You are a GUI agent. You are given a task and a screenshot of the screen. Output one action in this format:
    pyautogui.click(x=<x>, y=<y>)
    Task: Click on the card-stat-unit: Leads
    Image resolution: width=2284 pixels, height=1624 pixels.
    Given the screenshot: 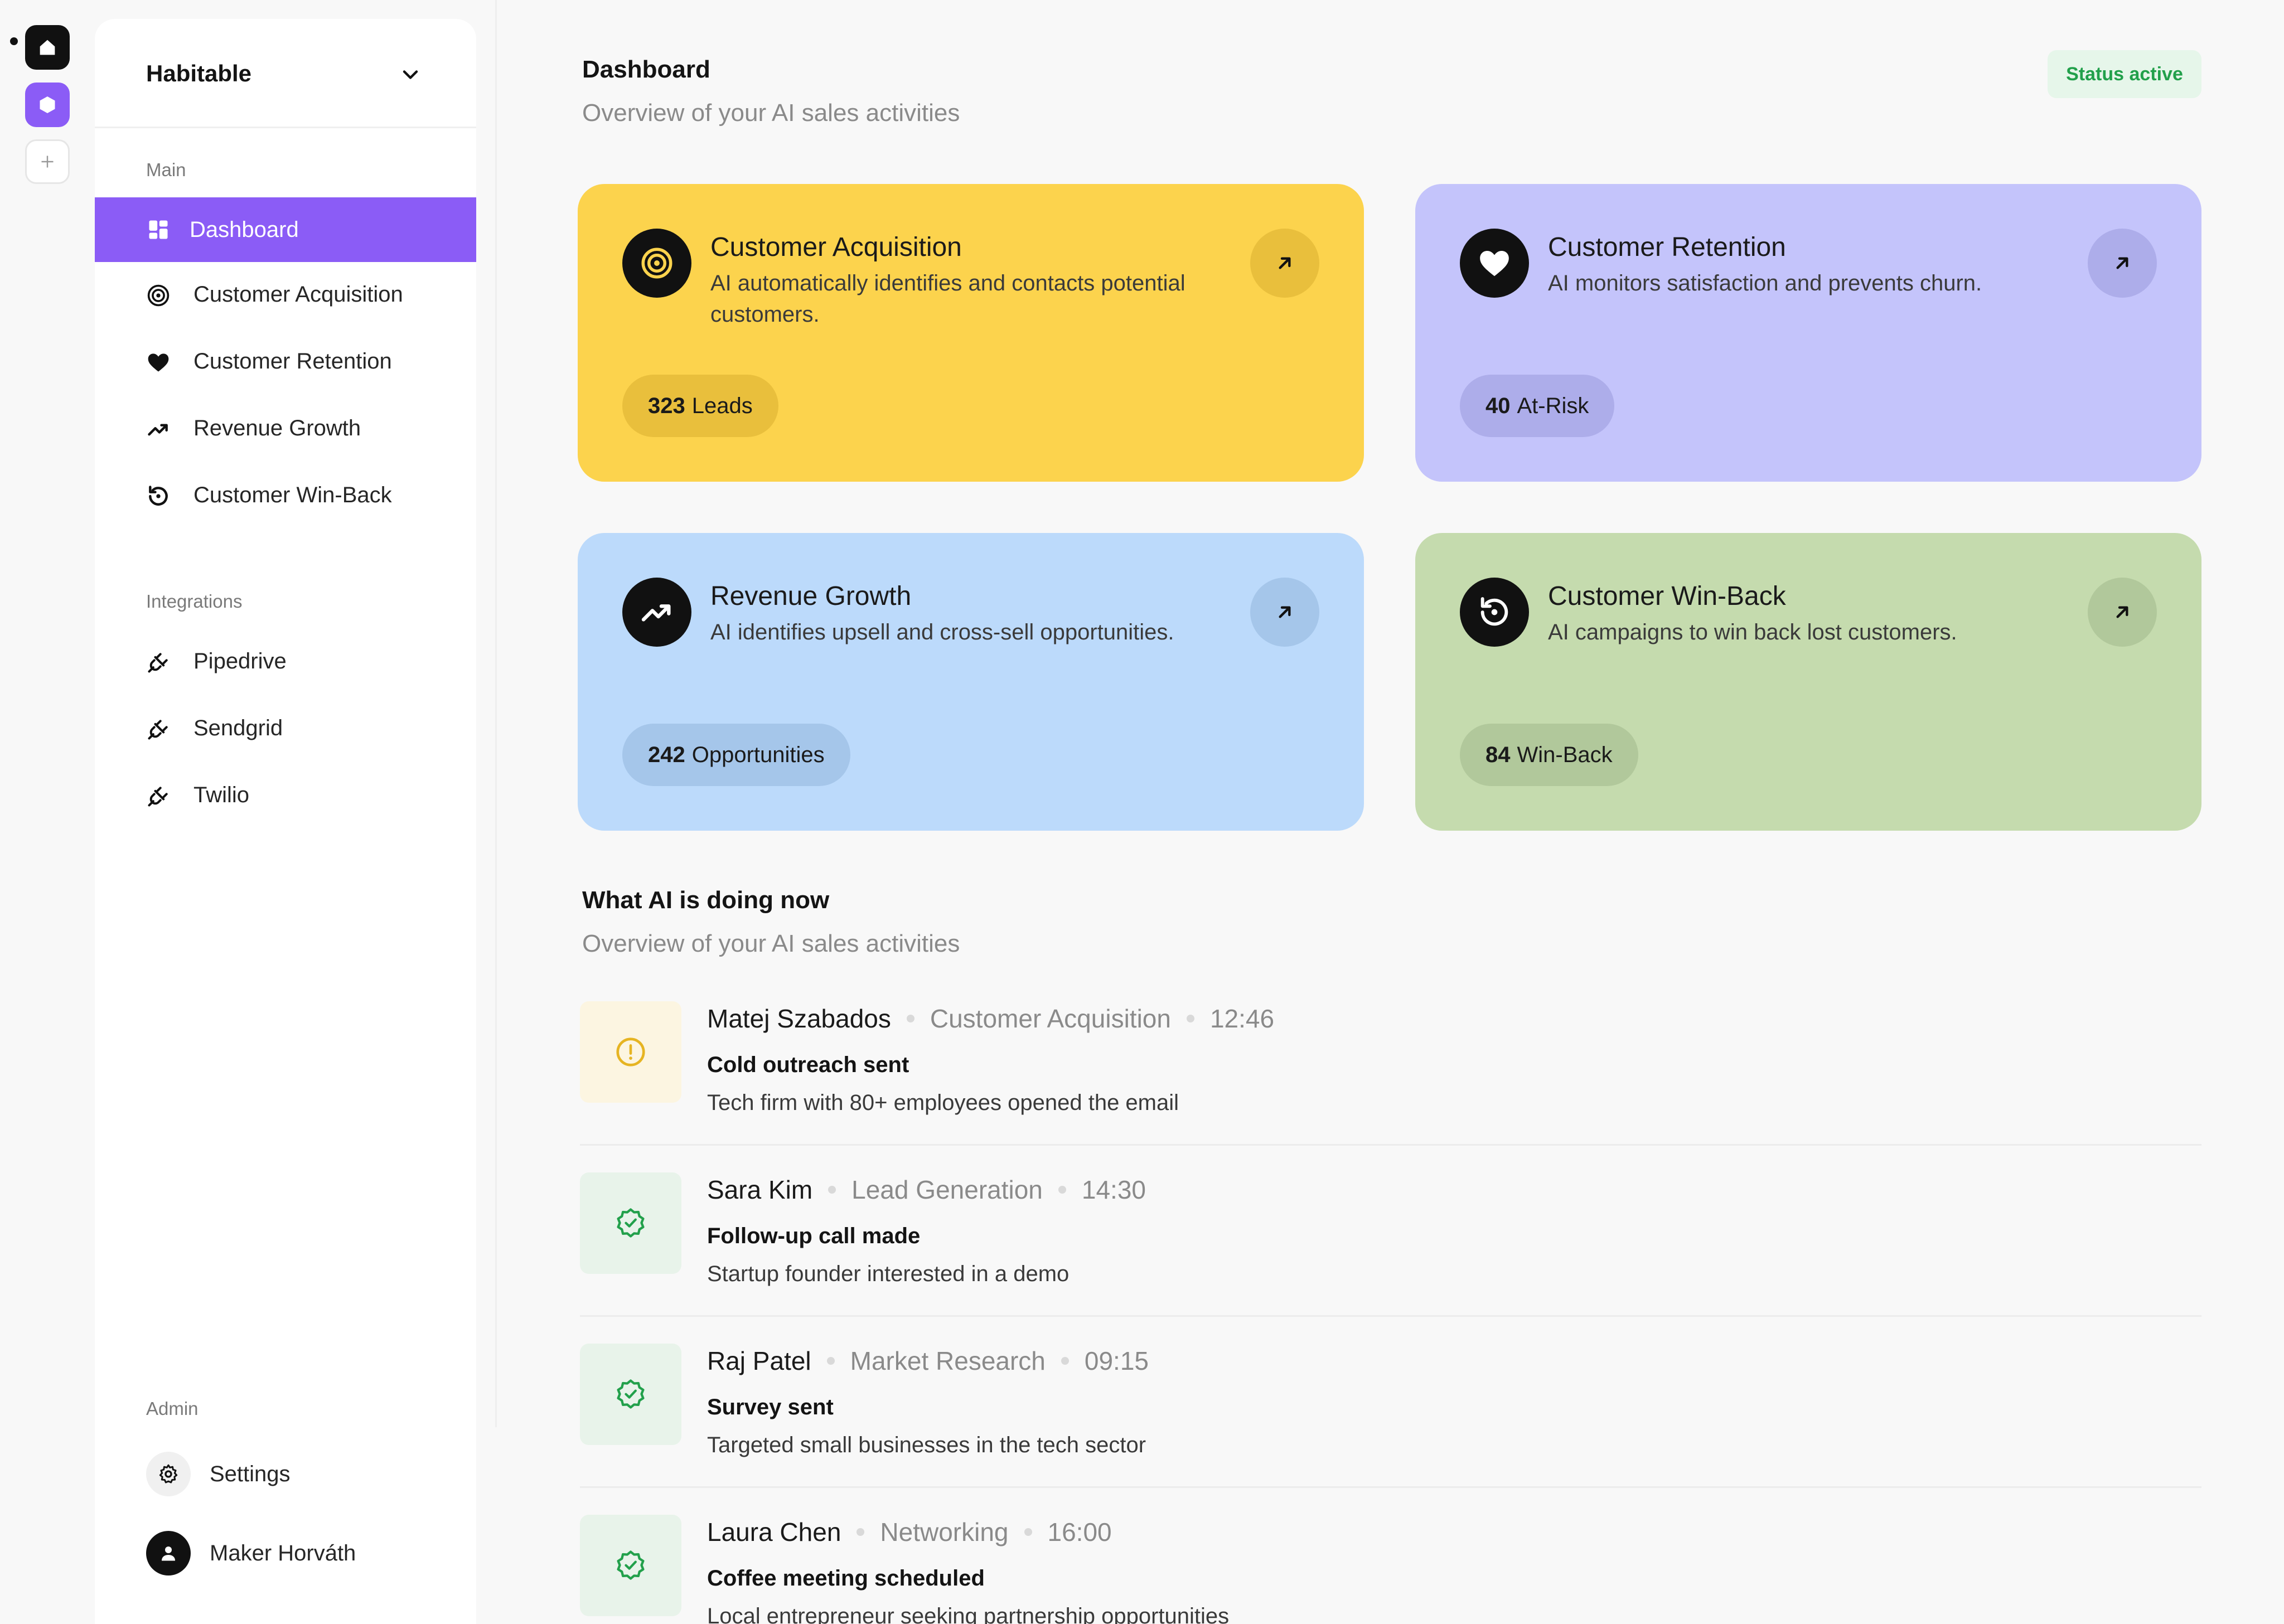 What is the action you would take?
    pyautogui.click(x=722, y=405)
    